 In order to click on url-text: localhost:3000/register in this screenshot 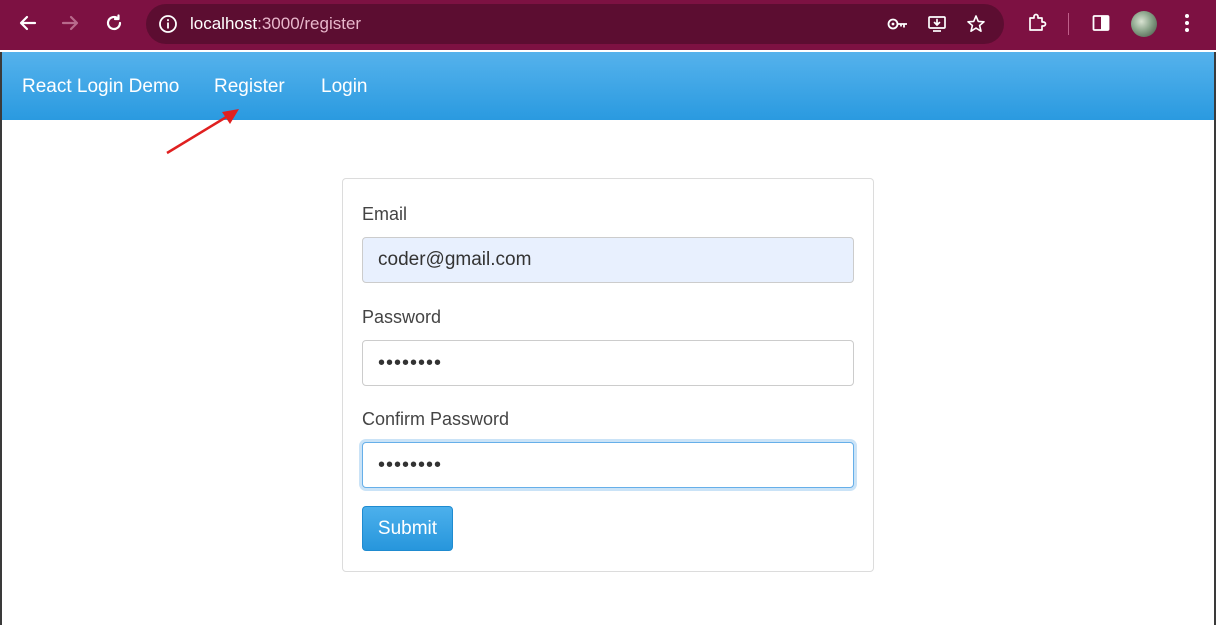, I will do `click(275, 24)`.